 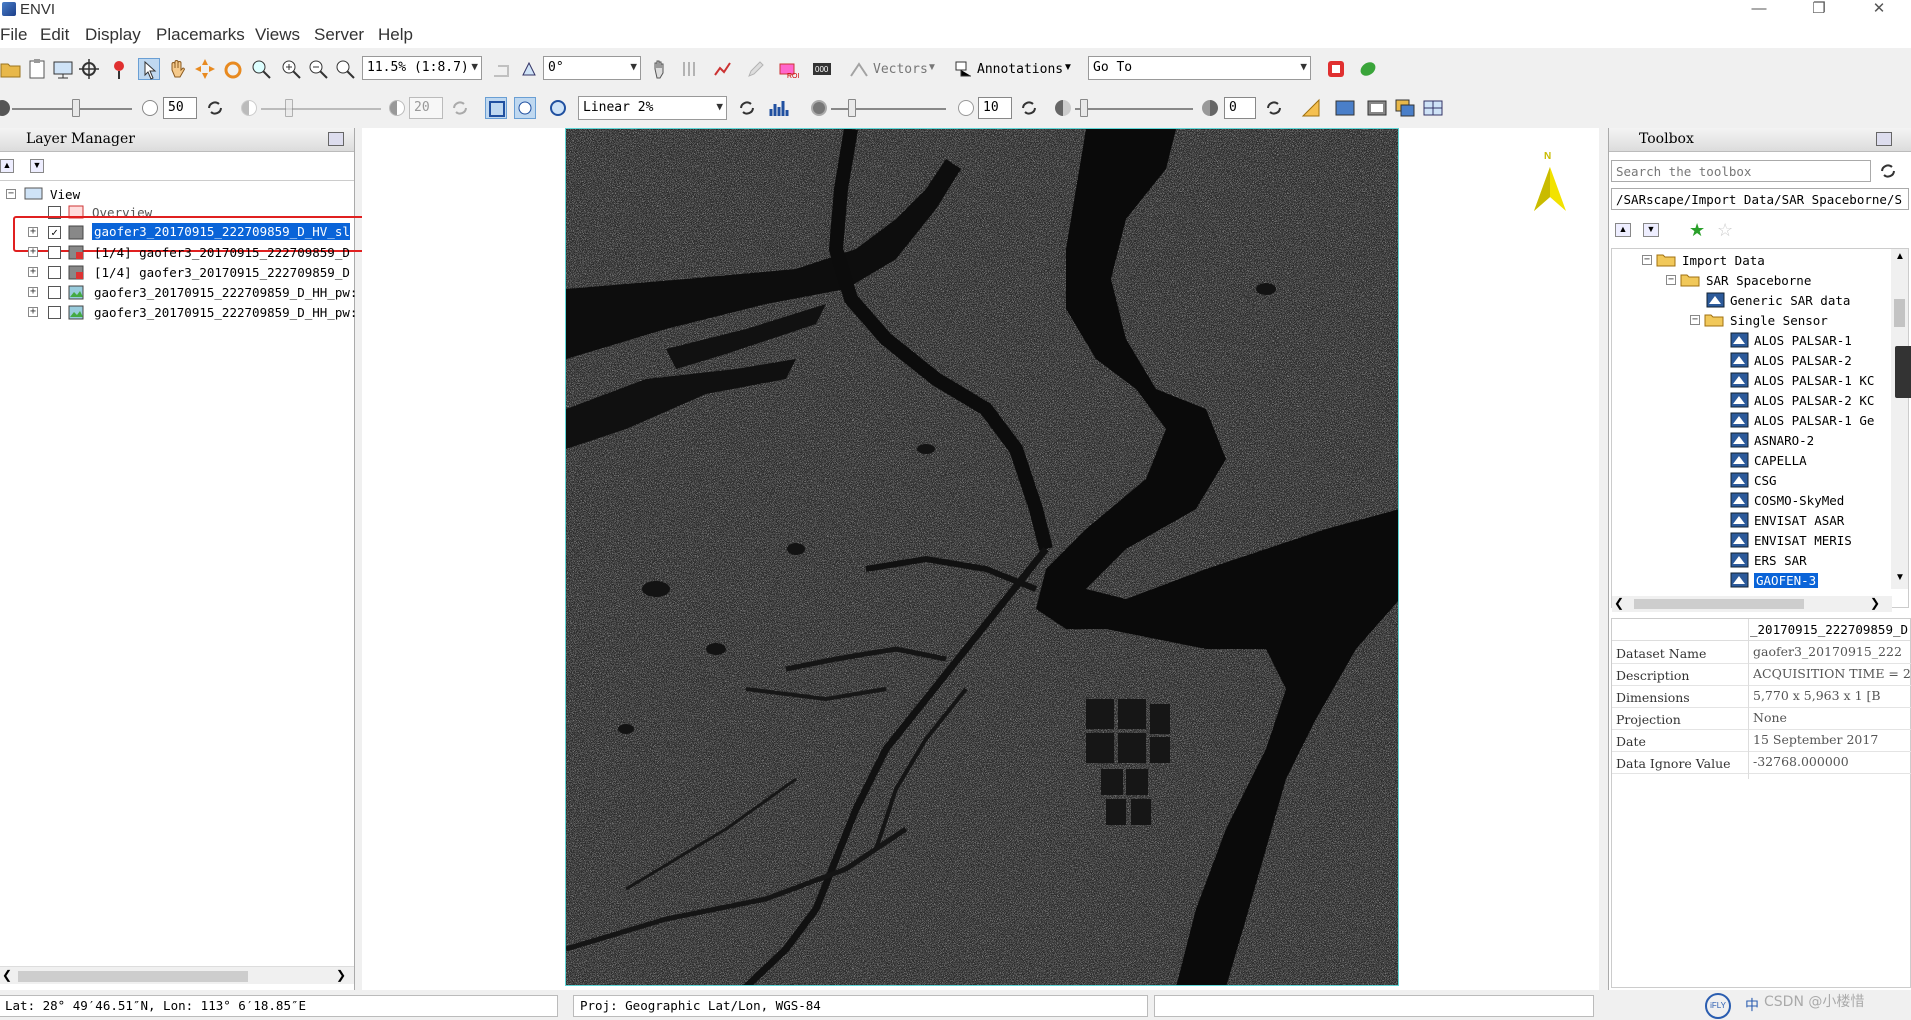 What do you see at coordinates (1887, 170) in the screenshot?
I see `toolbox-refresh-icon` at bounding box center [1887, 170].